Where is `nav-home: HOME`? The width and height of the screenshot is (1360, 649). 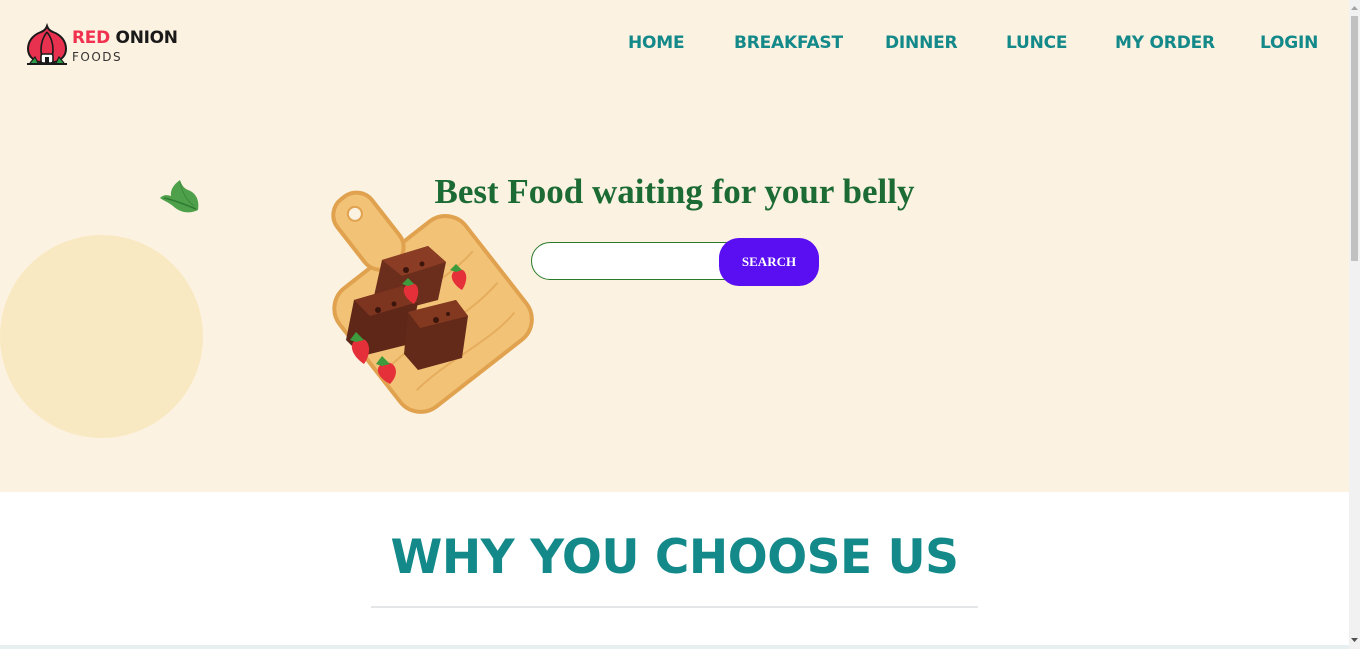
nav-home: HOME is located at coordinates (656, 43).